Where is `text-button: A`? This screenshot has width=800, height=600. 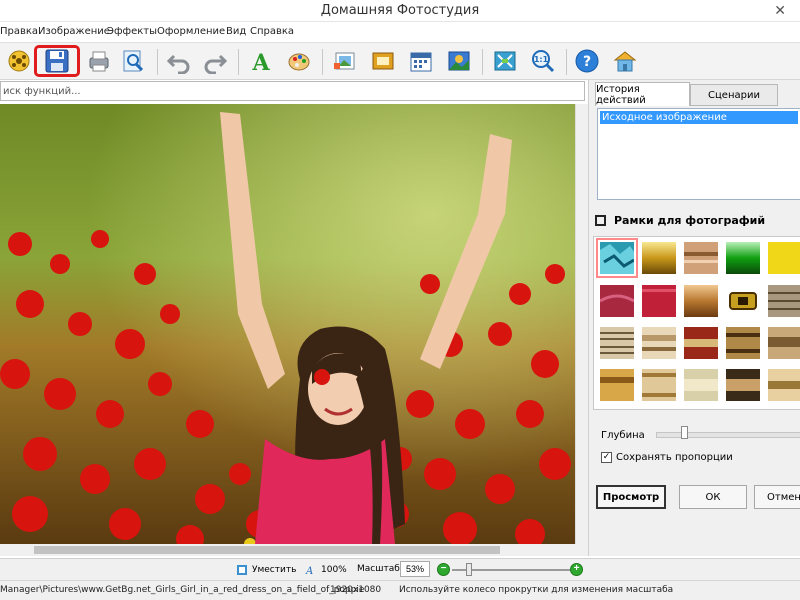 text-button: A is located at coordinates (261, 61).